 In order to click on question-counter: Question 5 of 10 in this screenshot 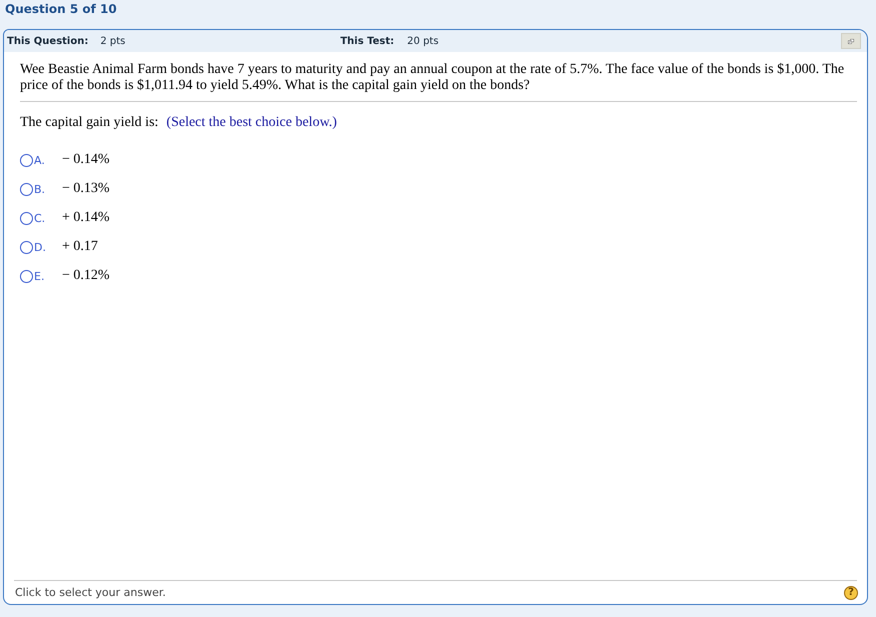, I will do `click(61, 9)`.